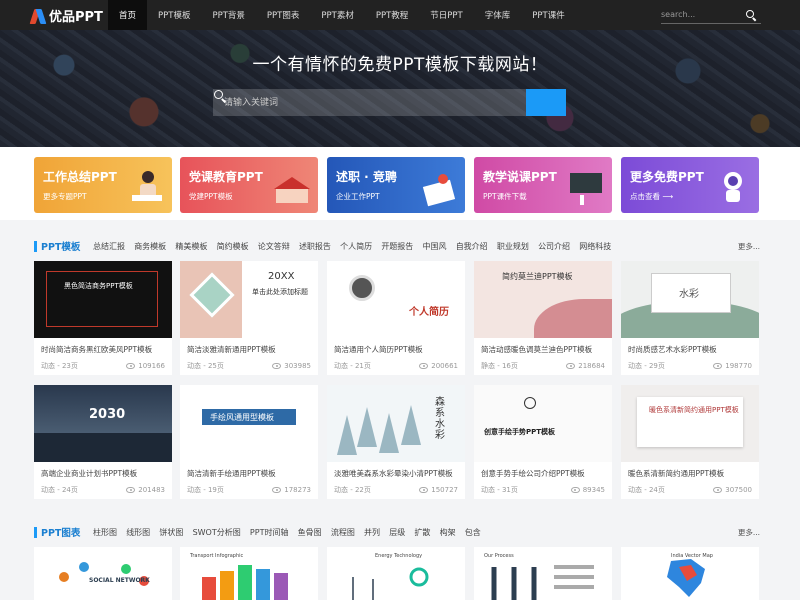 The height and width of the screenshot is (600, 800). I want to click on chart-thumbnail: Our Process, so click(543, 573).